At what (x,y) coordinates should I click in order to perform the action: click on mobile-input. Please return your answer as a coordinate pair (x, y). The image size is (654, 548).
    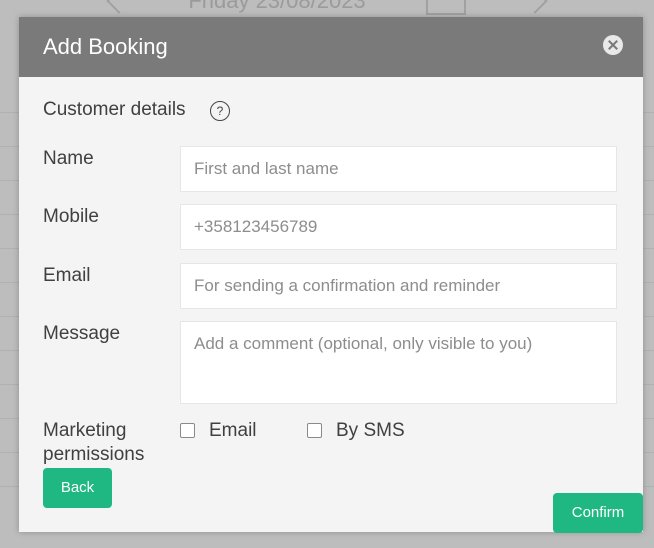
    Looking at the image, I should click on (398, 227).